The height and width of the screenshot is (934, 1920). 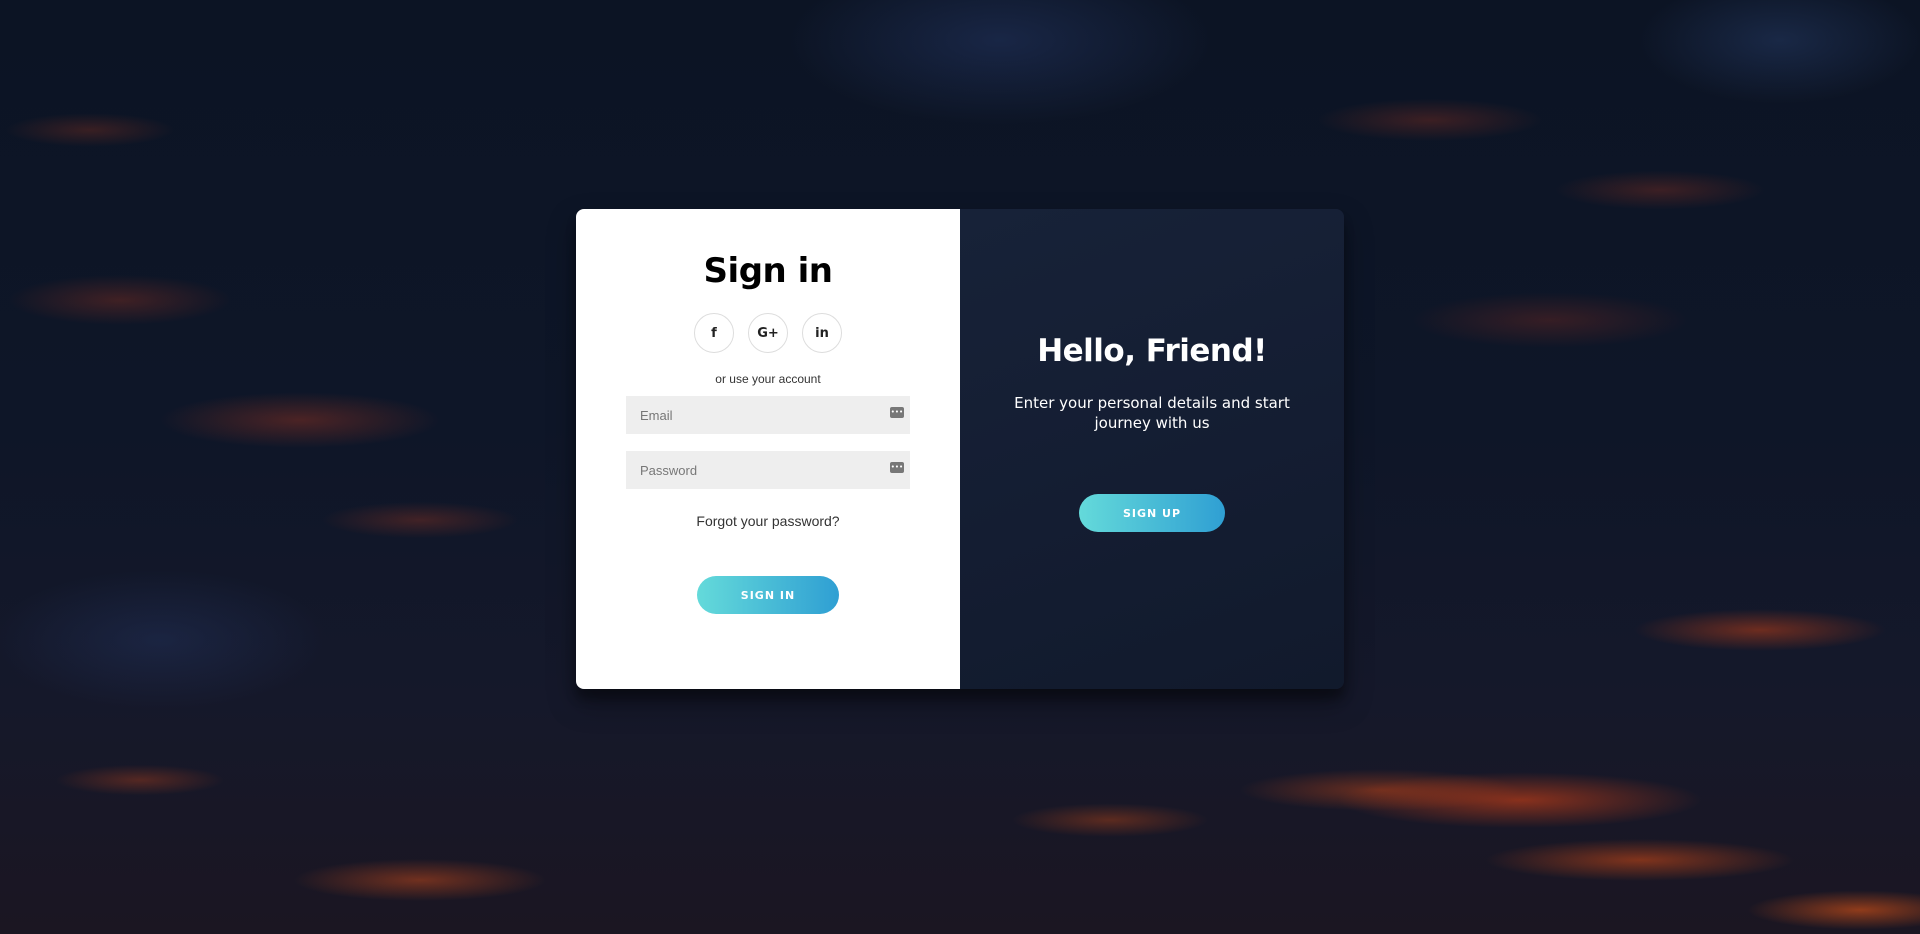 I want to click on forgot-password-link: Forgot your password?, so click(x=768, y=521).